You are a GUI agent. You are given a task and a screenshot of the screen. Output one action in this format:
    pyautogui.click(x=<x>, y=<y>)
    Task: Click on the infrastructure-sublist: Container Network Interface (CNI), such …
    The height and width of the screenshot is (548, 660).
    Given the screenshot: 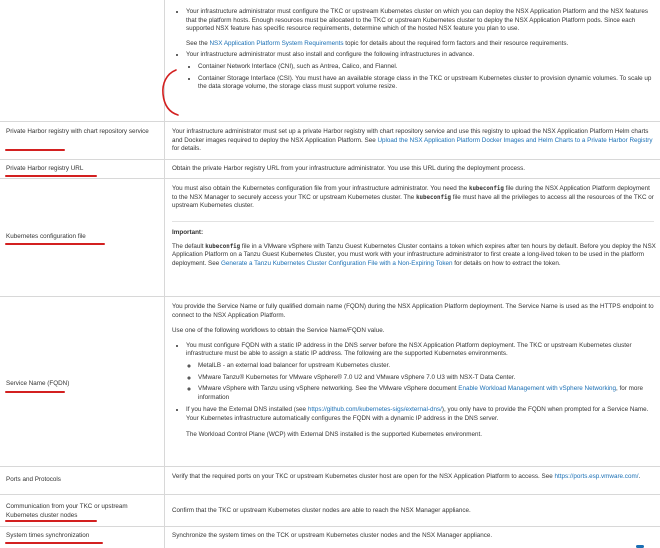 What is the action you would take?
    pyautogui.click(x=421, y=77)
    